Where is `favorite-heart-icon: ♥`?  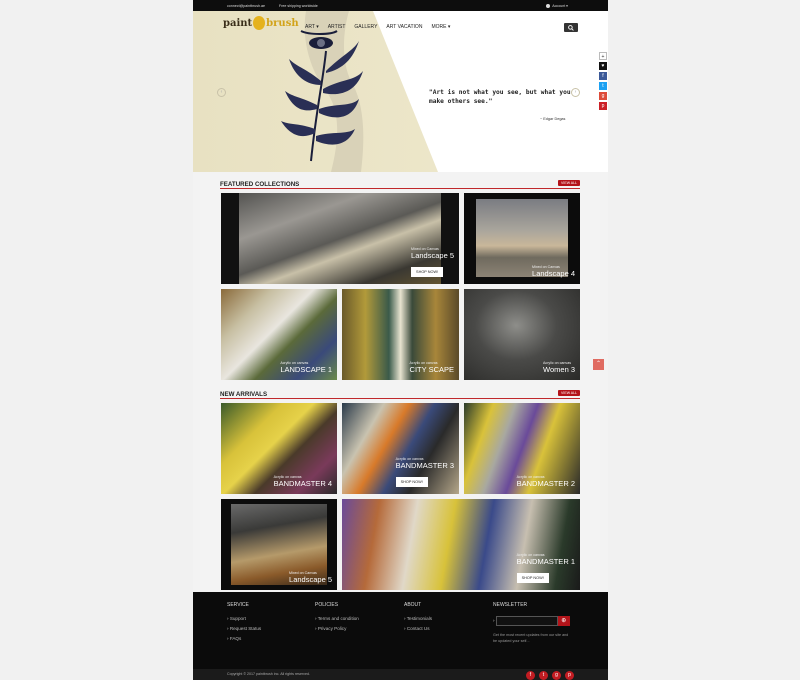
favorite-heart-icon: ♥ is located at coordinates (603, 66).